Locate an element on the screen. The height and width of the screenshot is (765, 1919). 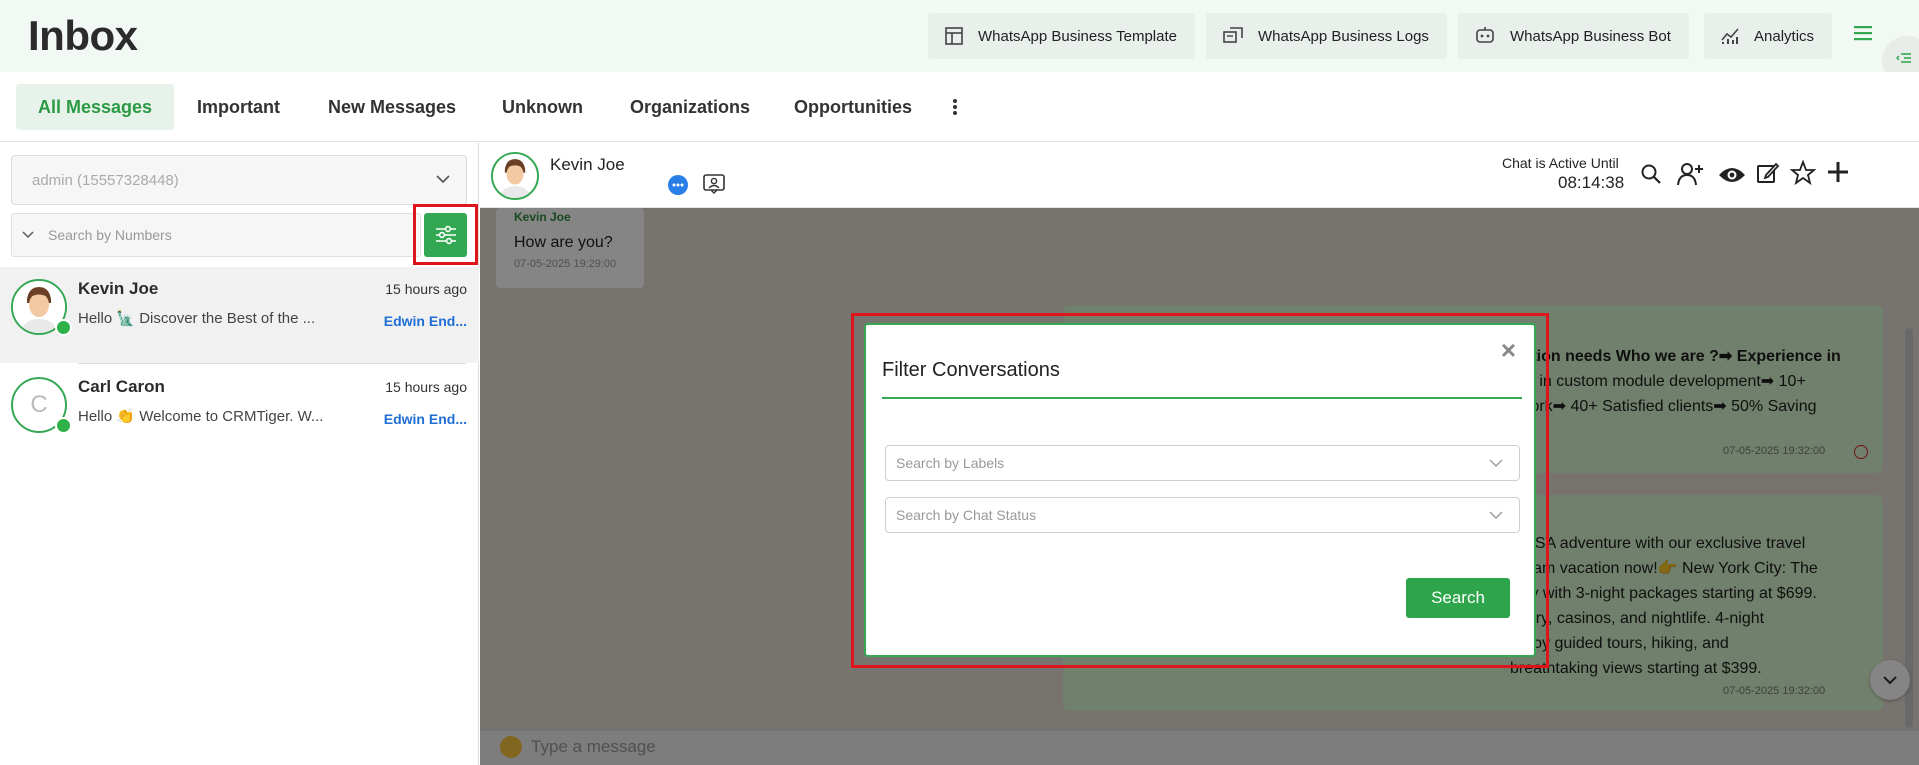
analytics-label: Analytics is located at coordinates (1784, 36).